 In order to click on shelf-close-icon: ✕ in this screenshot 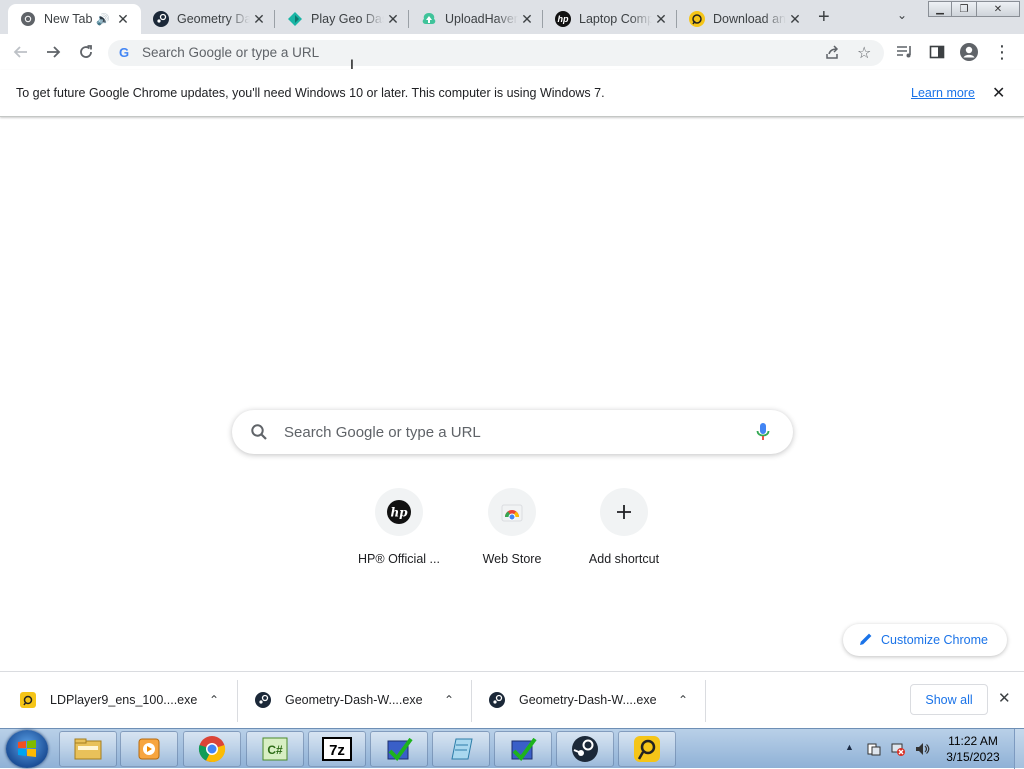, I will do `click(1004, 698)`.